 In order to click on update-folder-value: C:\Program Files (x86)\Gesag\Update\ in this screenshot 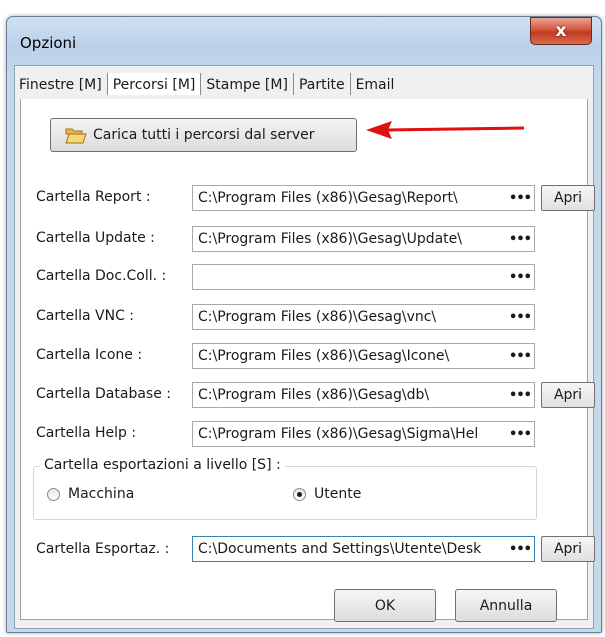, I will do `click(330, 239)`.